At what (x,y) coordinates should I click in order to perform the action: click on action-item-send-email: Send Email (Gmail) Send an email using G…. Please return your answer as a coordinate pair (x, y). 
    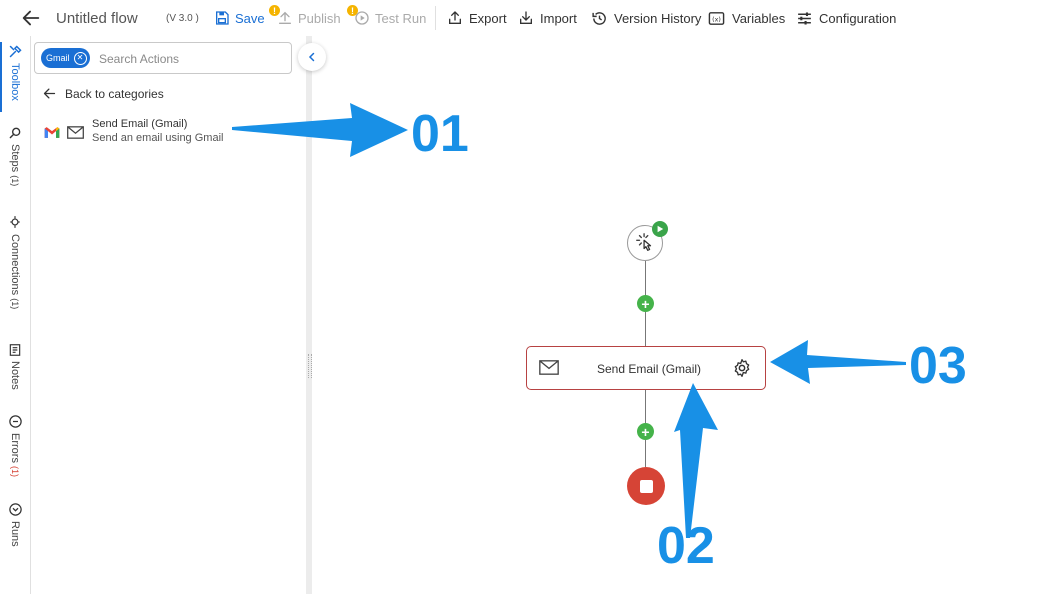
    Looking at the image, I should click on (133, 131).